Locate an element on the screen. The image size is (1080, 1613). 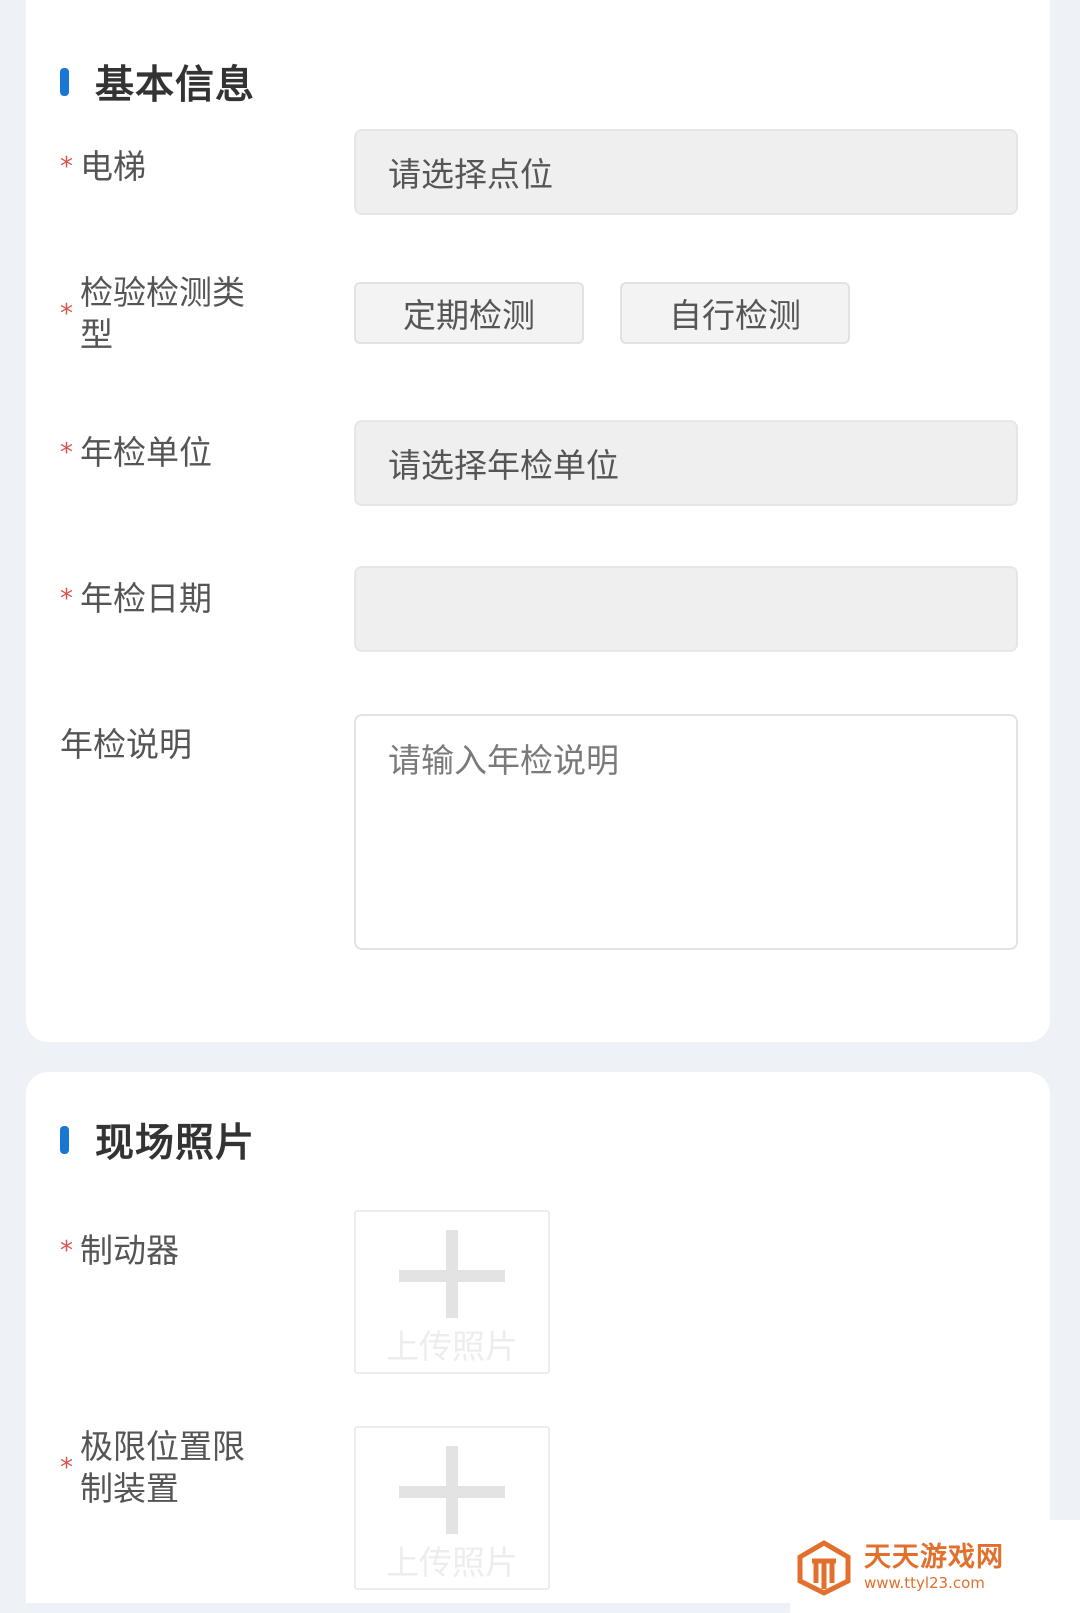
limit-device-upload-button: 上传照片 is located at coordinates (452, 1508).